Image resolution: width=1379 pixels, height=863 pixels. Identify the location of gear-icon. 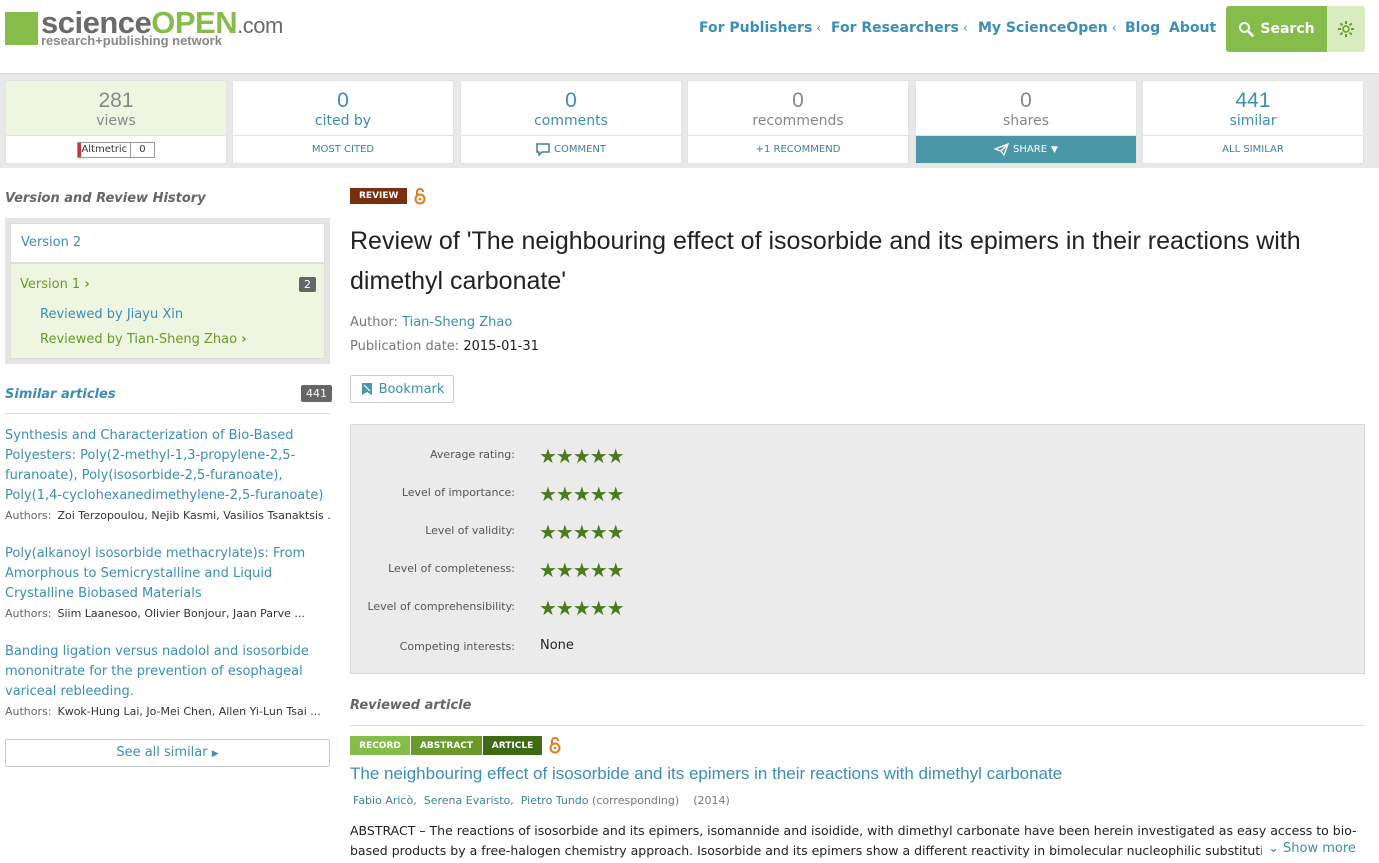
(1346, 29).